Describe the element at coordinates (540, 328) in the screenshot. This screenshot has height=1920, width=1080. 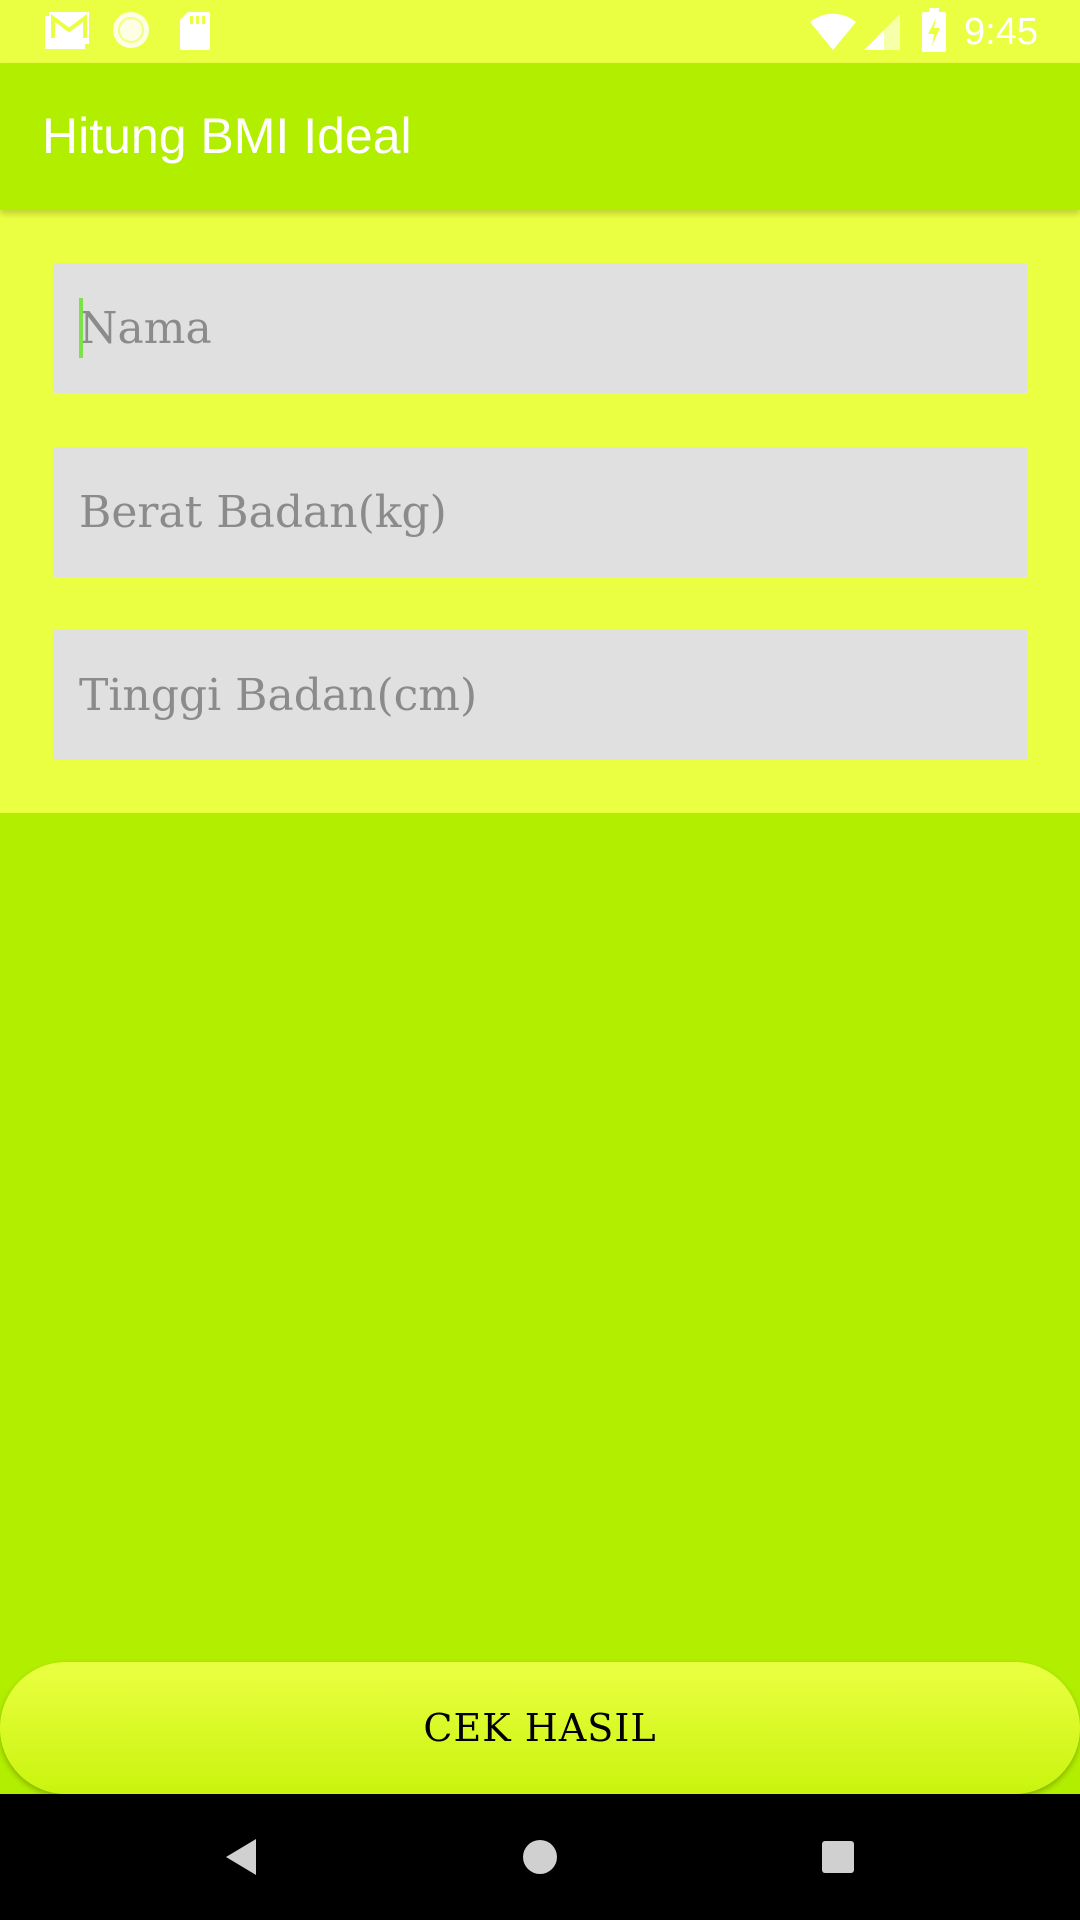
I see `nama-input` at that location.